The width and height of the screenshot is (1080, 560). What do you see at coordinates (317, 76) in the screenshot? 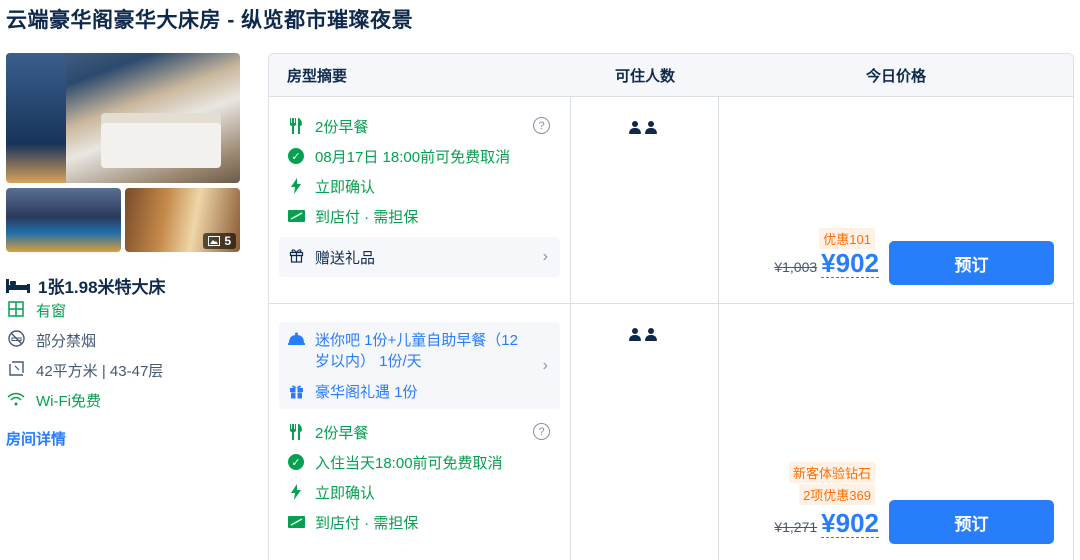
I see `header-summary: 房型摘要` at bounding box center [317, 76].